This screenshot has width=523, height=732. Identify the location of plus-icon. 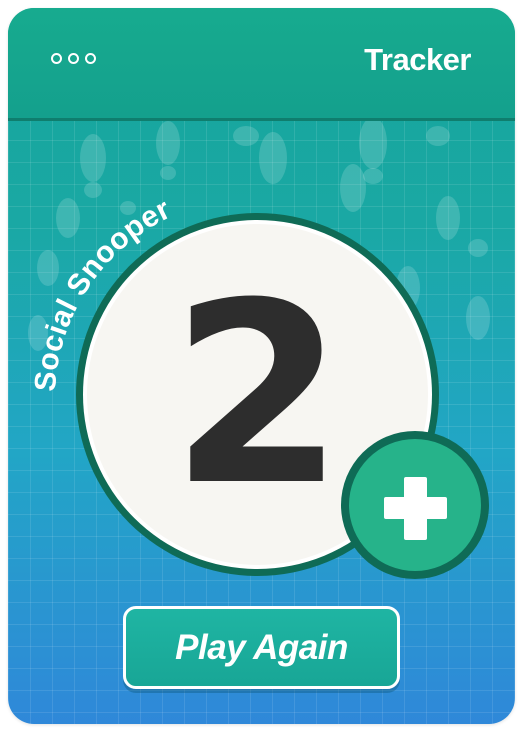
(415, 508).